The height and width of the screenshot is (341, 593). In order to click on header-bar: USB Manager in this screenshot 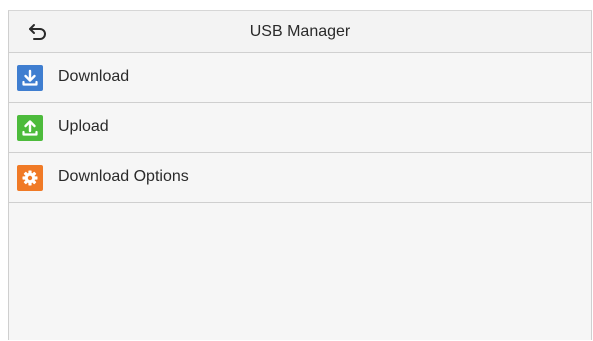, I will do `click(300, 32)`.